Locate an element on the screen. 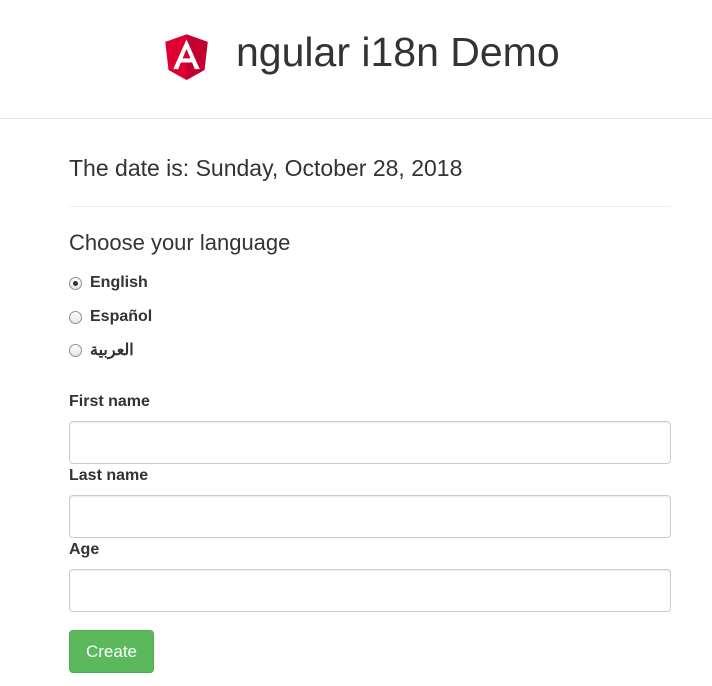 This screenshot has height=686, width=712. spanish-radio is located at coordinates (75, 317).